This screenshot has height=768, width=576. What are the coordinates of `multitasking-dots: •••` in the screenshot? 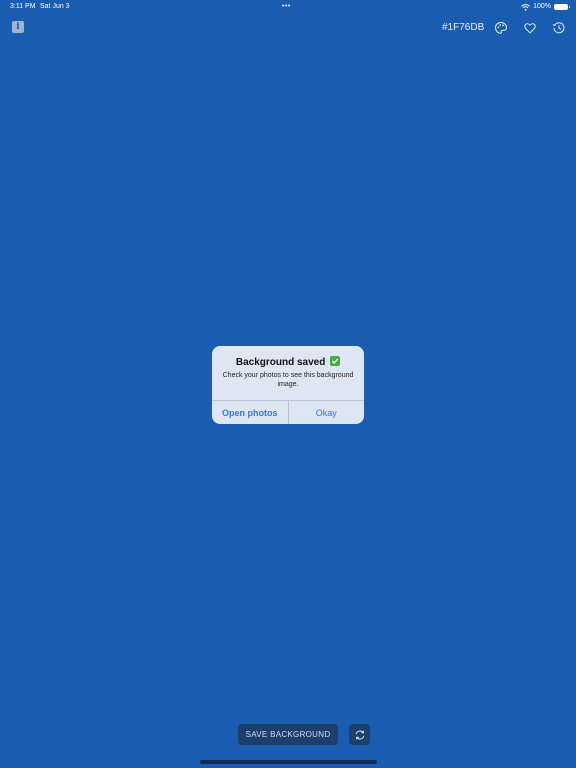 It's located at (286, 7).